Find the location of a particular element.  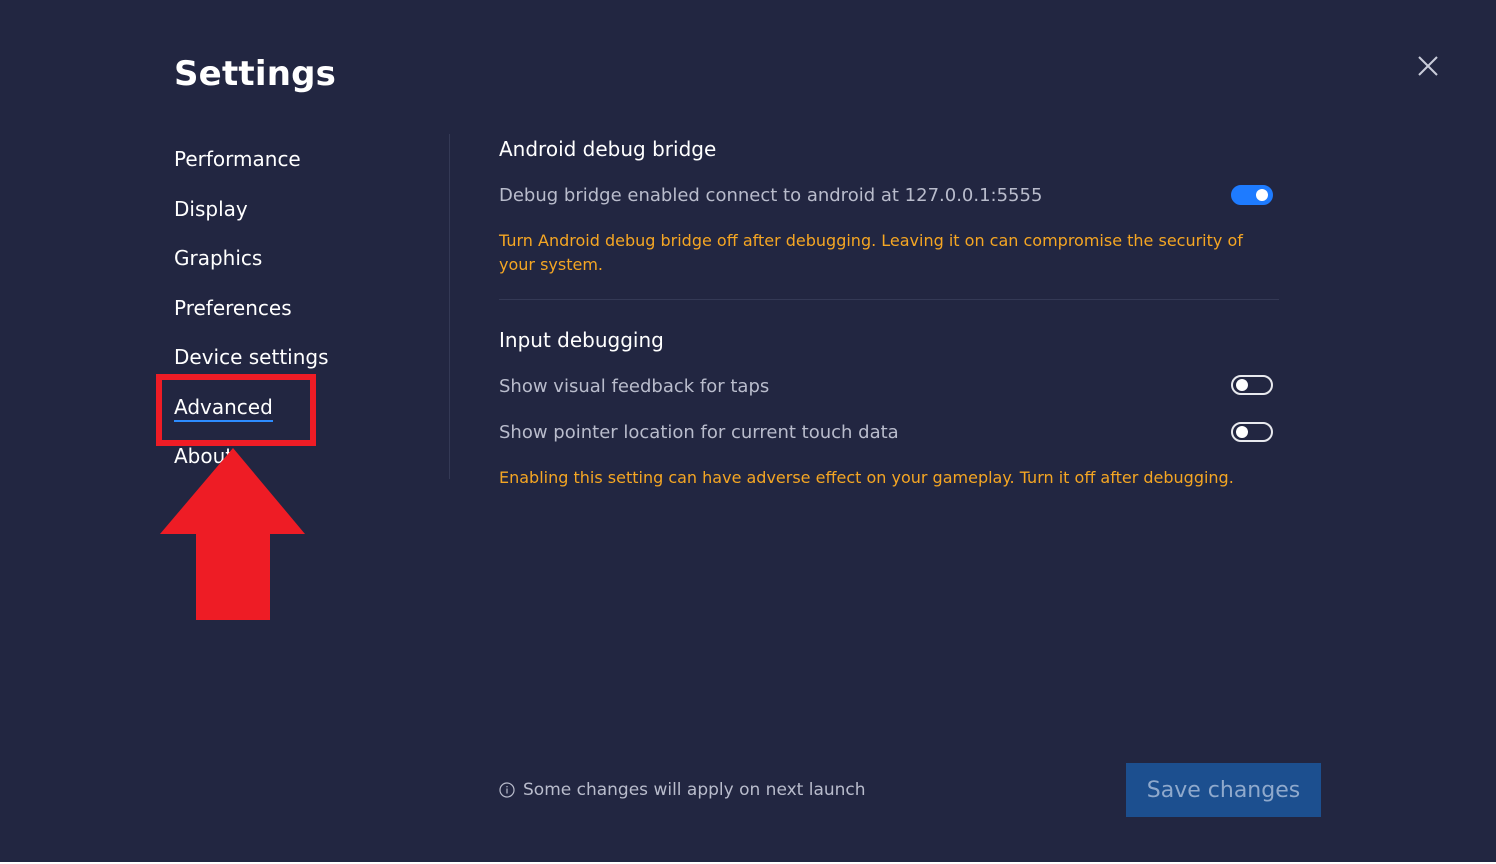

sidebar-item-label: Graphics is located at coordinates (218, 258).